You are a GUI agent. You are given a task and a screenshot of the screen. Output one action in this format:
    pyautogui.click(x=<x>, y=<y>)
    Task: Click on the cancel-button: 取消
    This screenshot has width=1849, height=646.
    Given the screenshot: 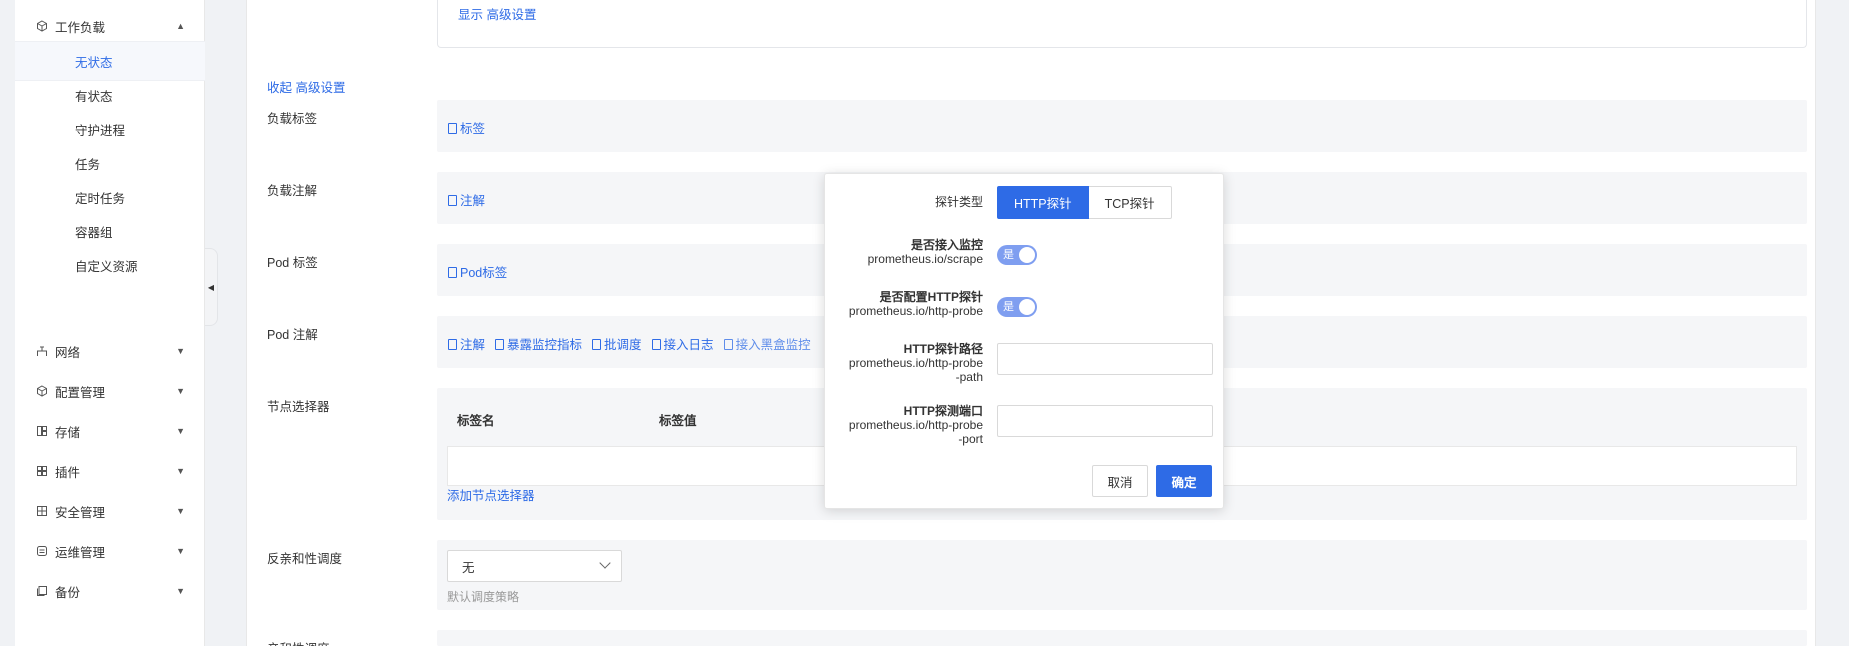 What is the action you would take?
    pyautogui.click(x=1120, y=481)
    